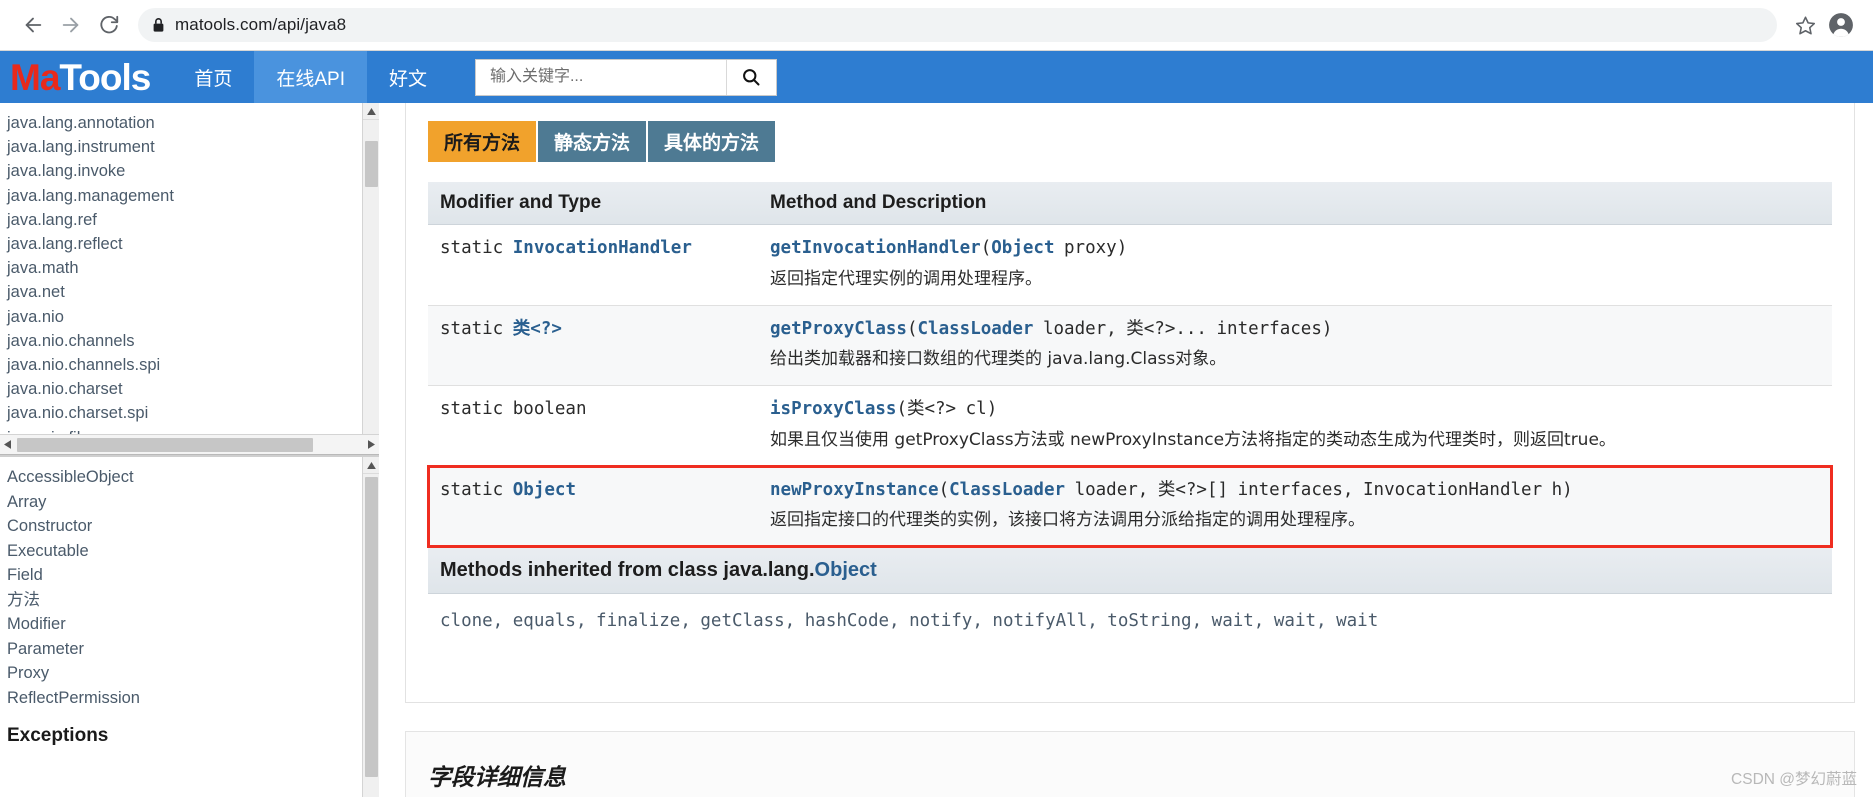 The image size is (1873, 797). What do you see at coordinates (191, 624) in the screenshot?
I see `class-item: Modifier` at bounding box center [191, 624].